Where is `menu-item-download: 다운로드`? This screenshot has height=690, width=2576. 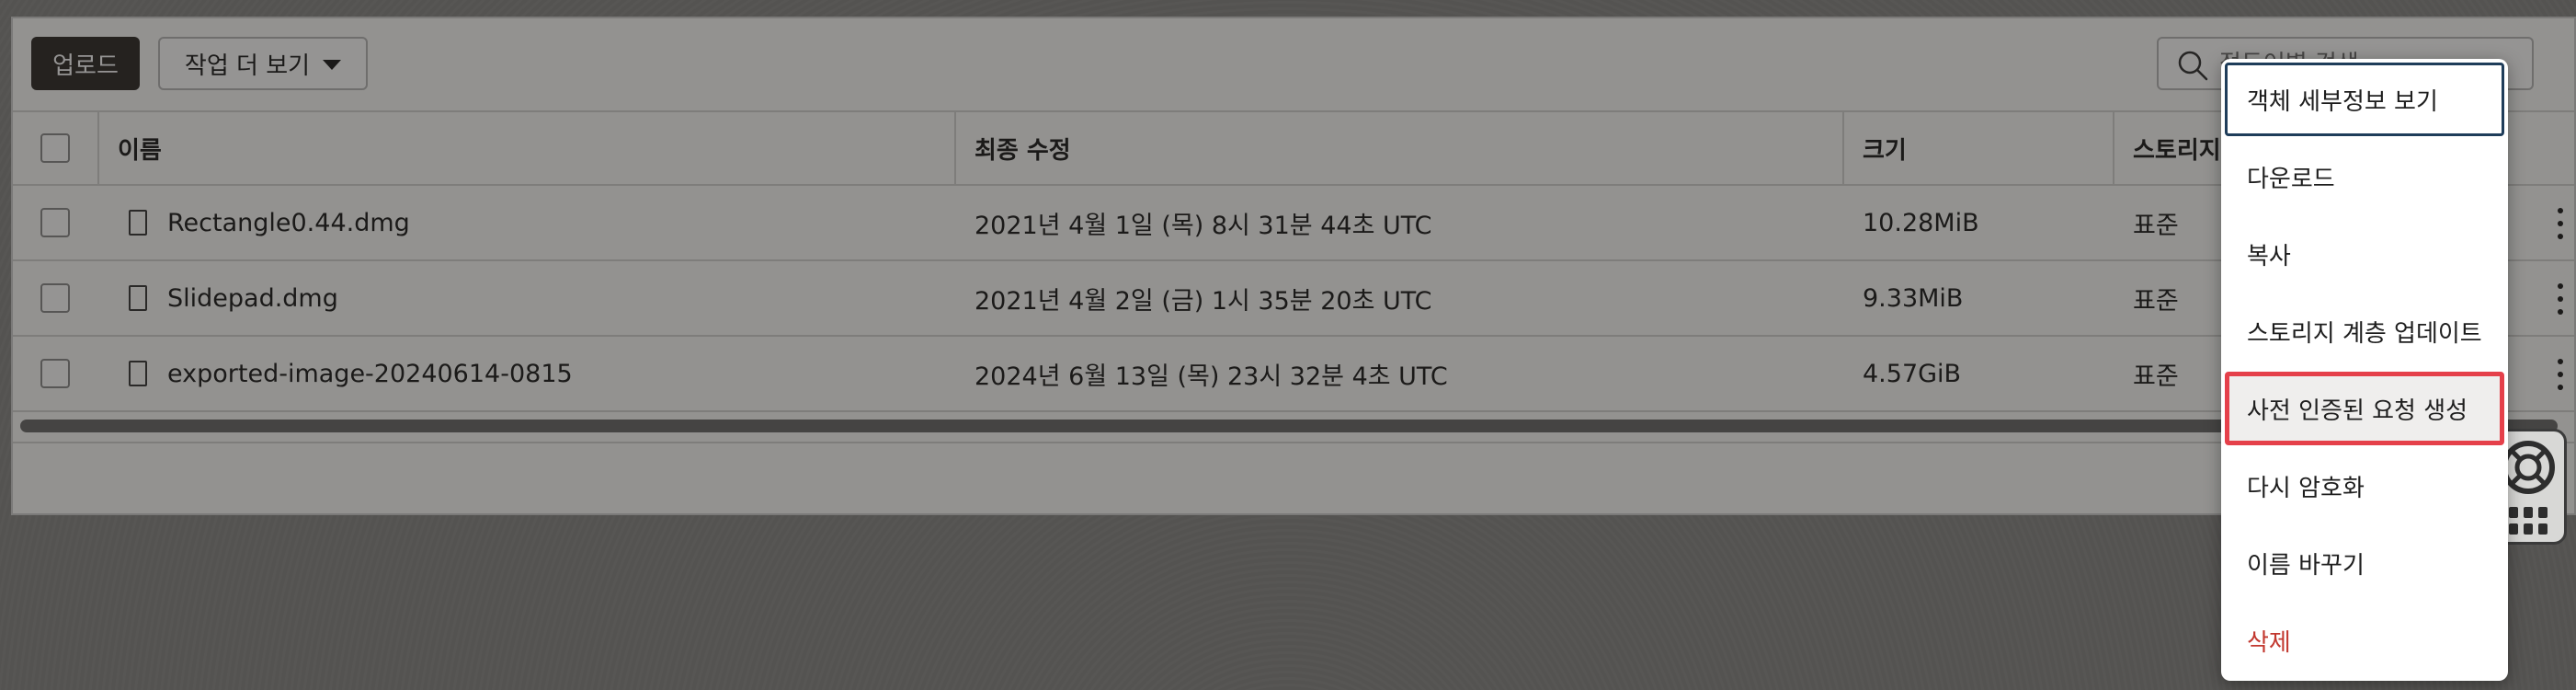 menu-item-download: 다운로드 is located at coordinates (2364, 176).